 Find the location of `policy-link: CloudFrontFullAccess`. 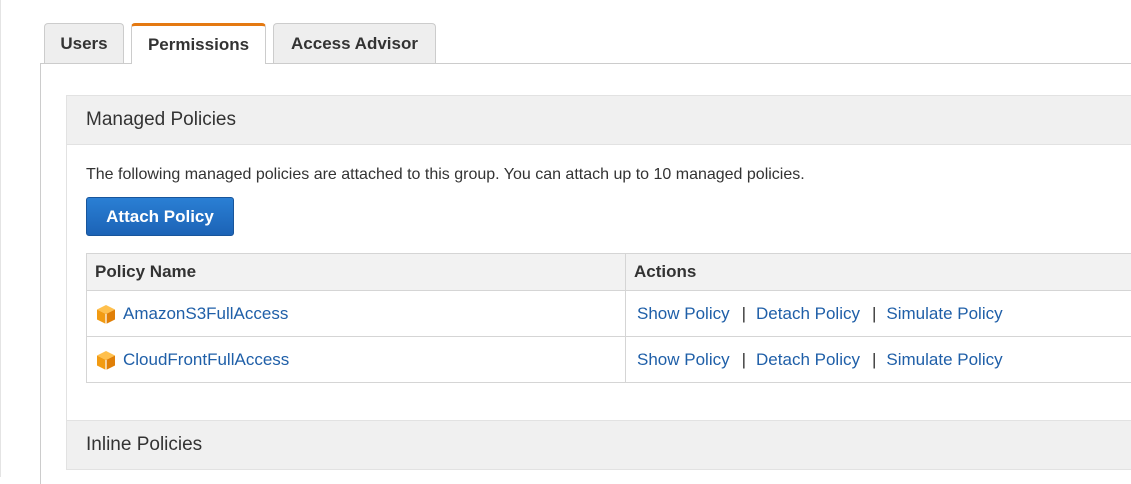

policy-link: CloudFrontFullAccess is located at coordinates (206, 360).